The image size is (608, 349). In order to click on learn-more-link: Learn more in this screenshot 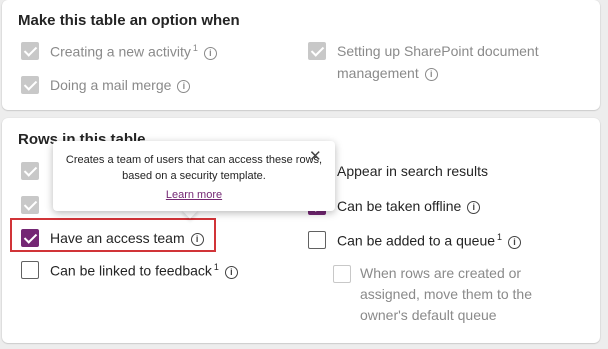, I will do `click(194, 195)`.